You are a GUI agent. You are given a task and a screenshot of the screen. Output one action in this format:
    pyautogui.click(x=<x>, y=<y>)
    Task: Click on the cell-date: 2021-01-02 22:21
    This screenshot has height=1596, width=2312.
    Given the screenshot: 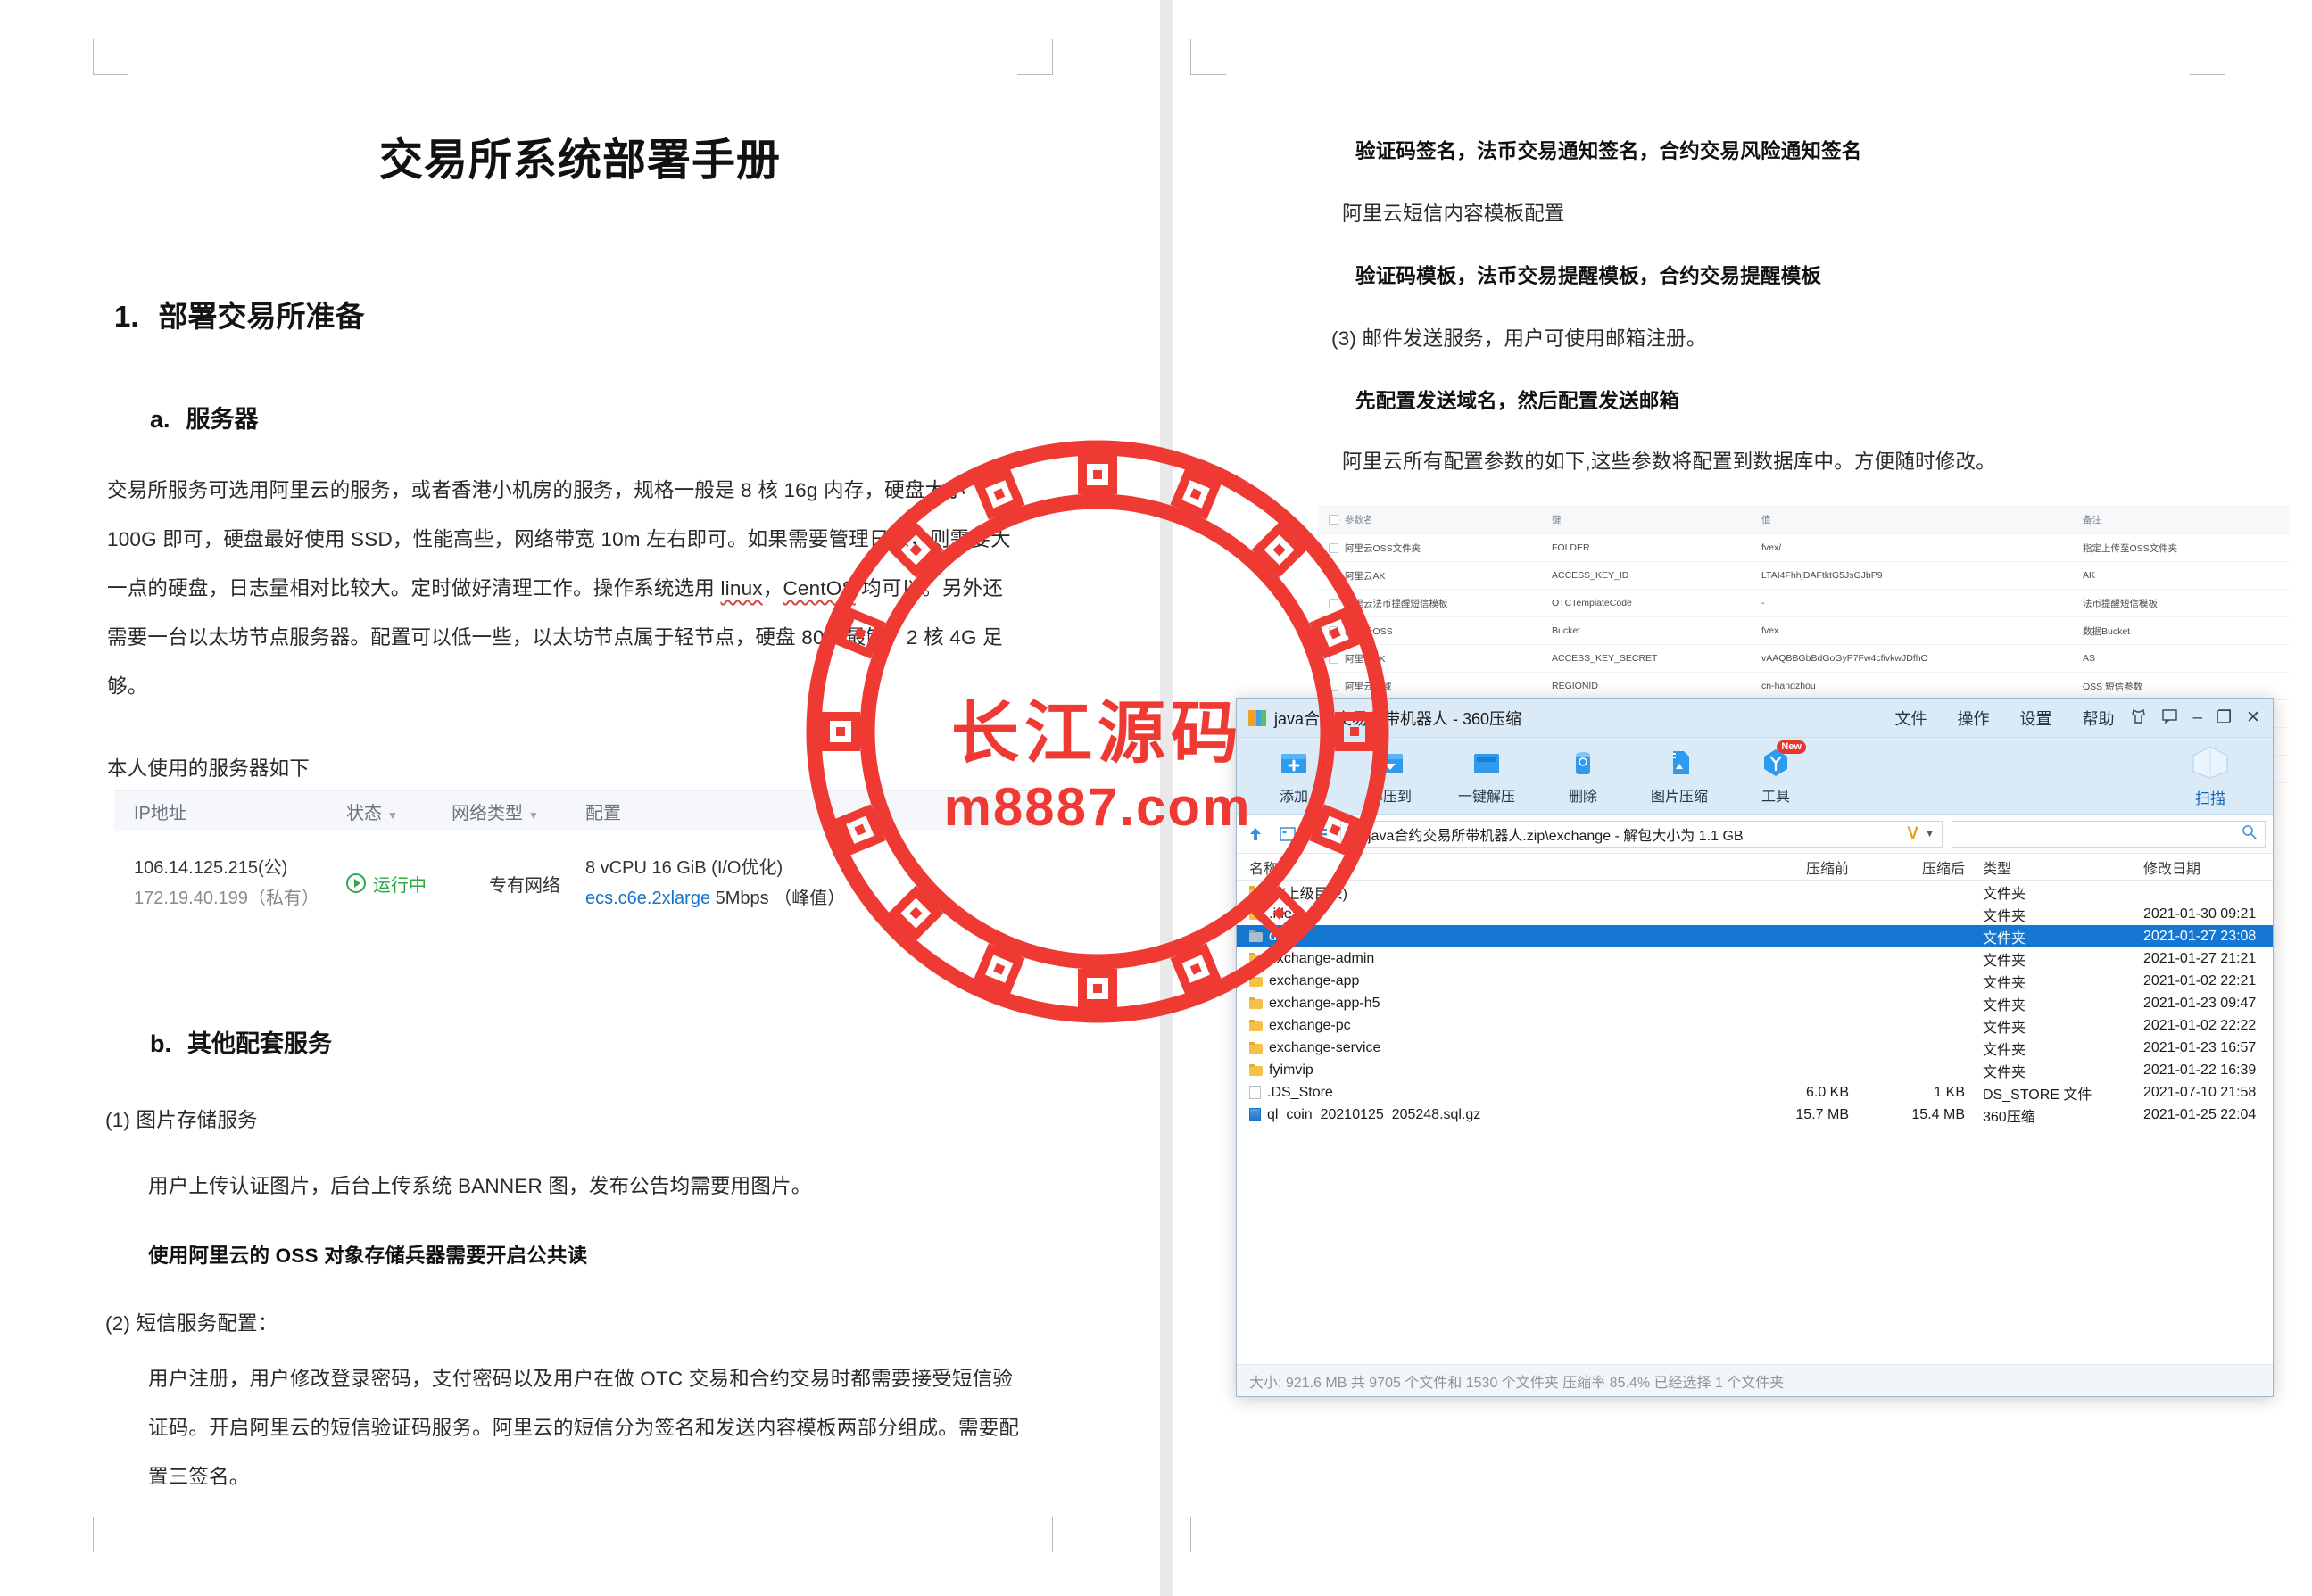 What is the action you would take?
    pyautogui.click(x=2200, y=980)
    